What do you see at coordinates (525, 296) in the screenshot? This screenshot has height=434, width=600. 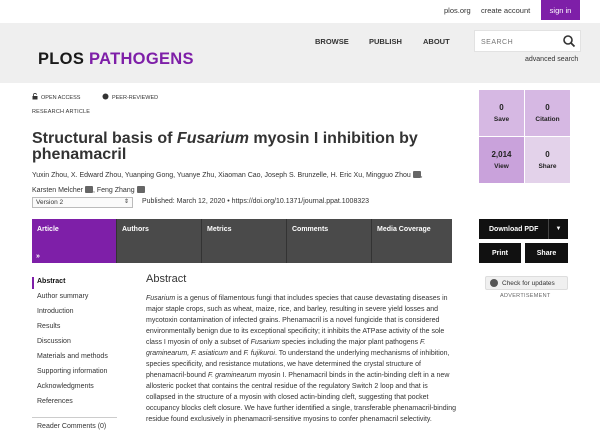 I see `advertisement-label: ADVERTISEMENT` at bounding box center [525, 296].